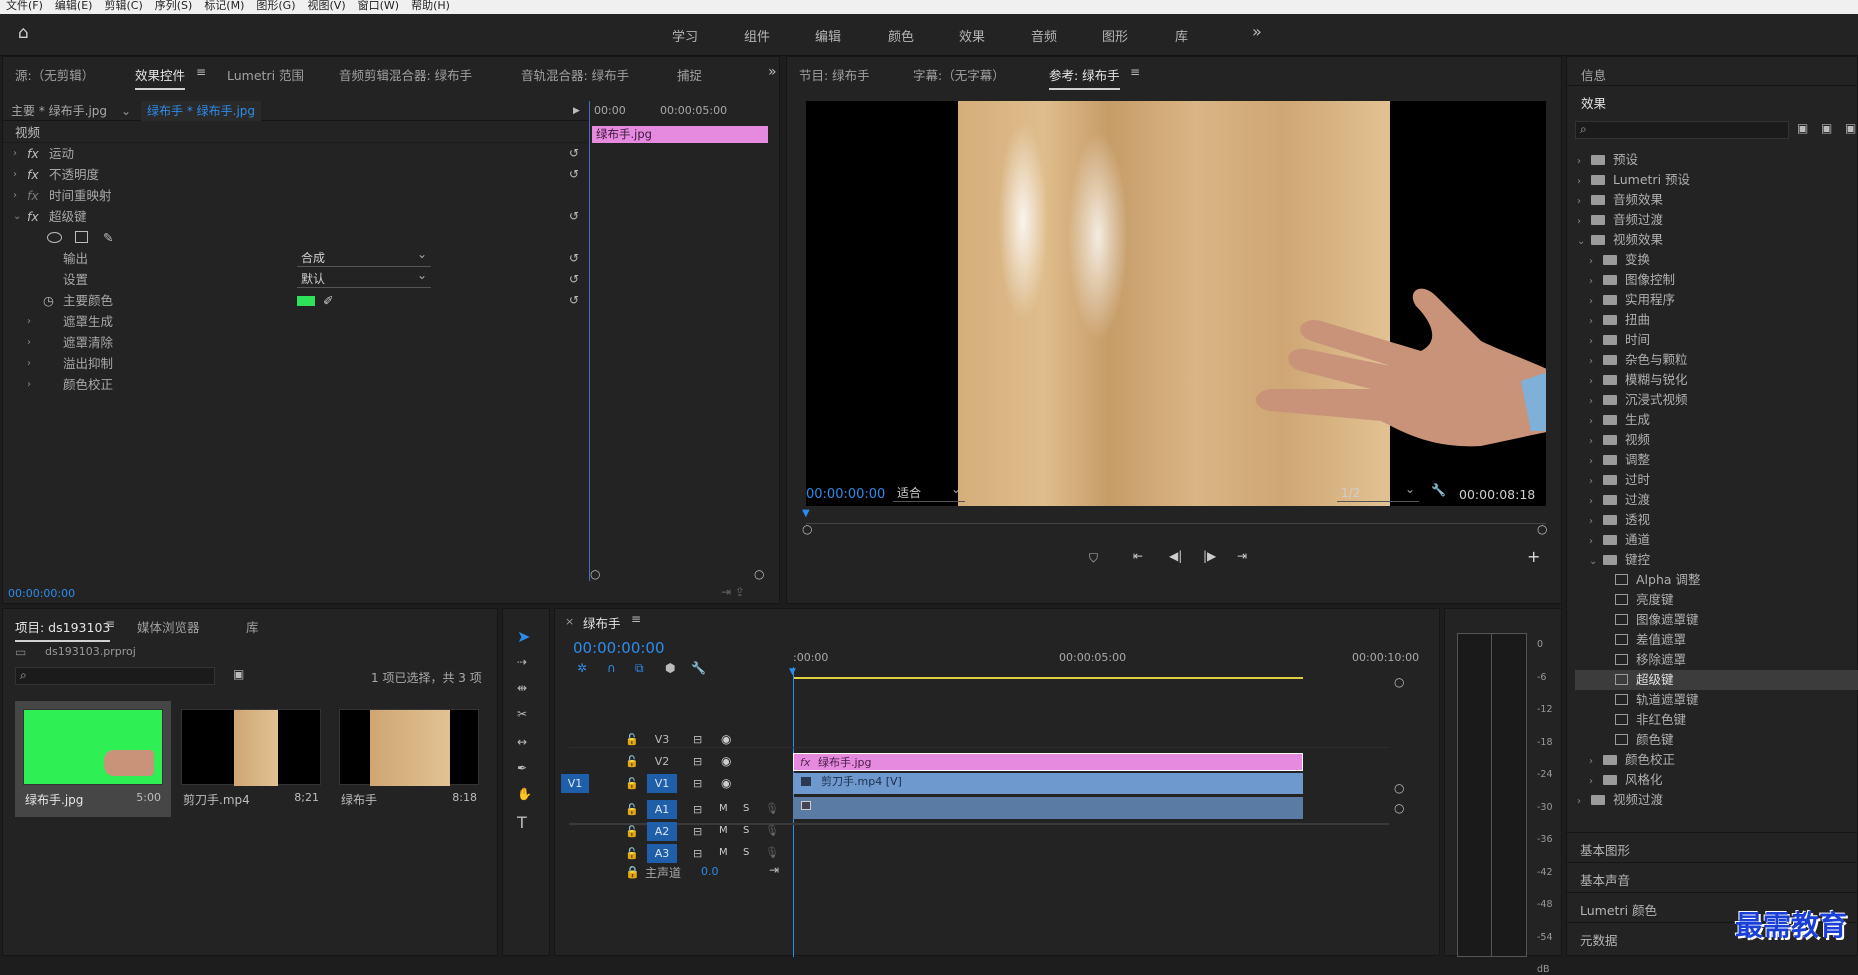 The height and width of the screenshot is (975, 1858). What do you see at coordinates (680, 134) in the screenshot?
I see `clip-bar: 绿布手.jpg` at bounding box center [680, 134].